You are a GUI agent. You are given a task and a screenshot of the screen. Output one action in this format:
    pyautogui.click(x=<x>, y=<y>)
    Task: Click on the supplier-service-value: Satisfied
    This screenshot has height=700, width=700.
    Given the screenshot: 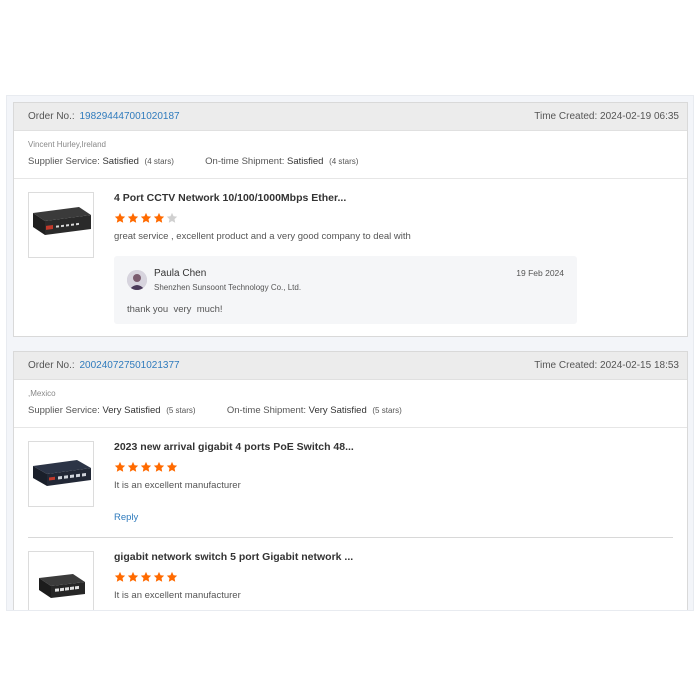 What is the action you would take?
    pyautogui.click(x=120, y=161)
    